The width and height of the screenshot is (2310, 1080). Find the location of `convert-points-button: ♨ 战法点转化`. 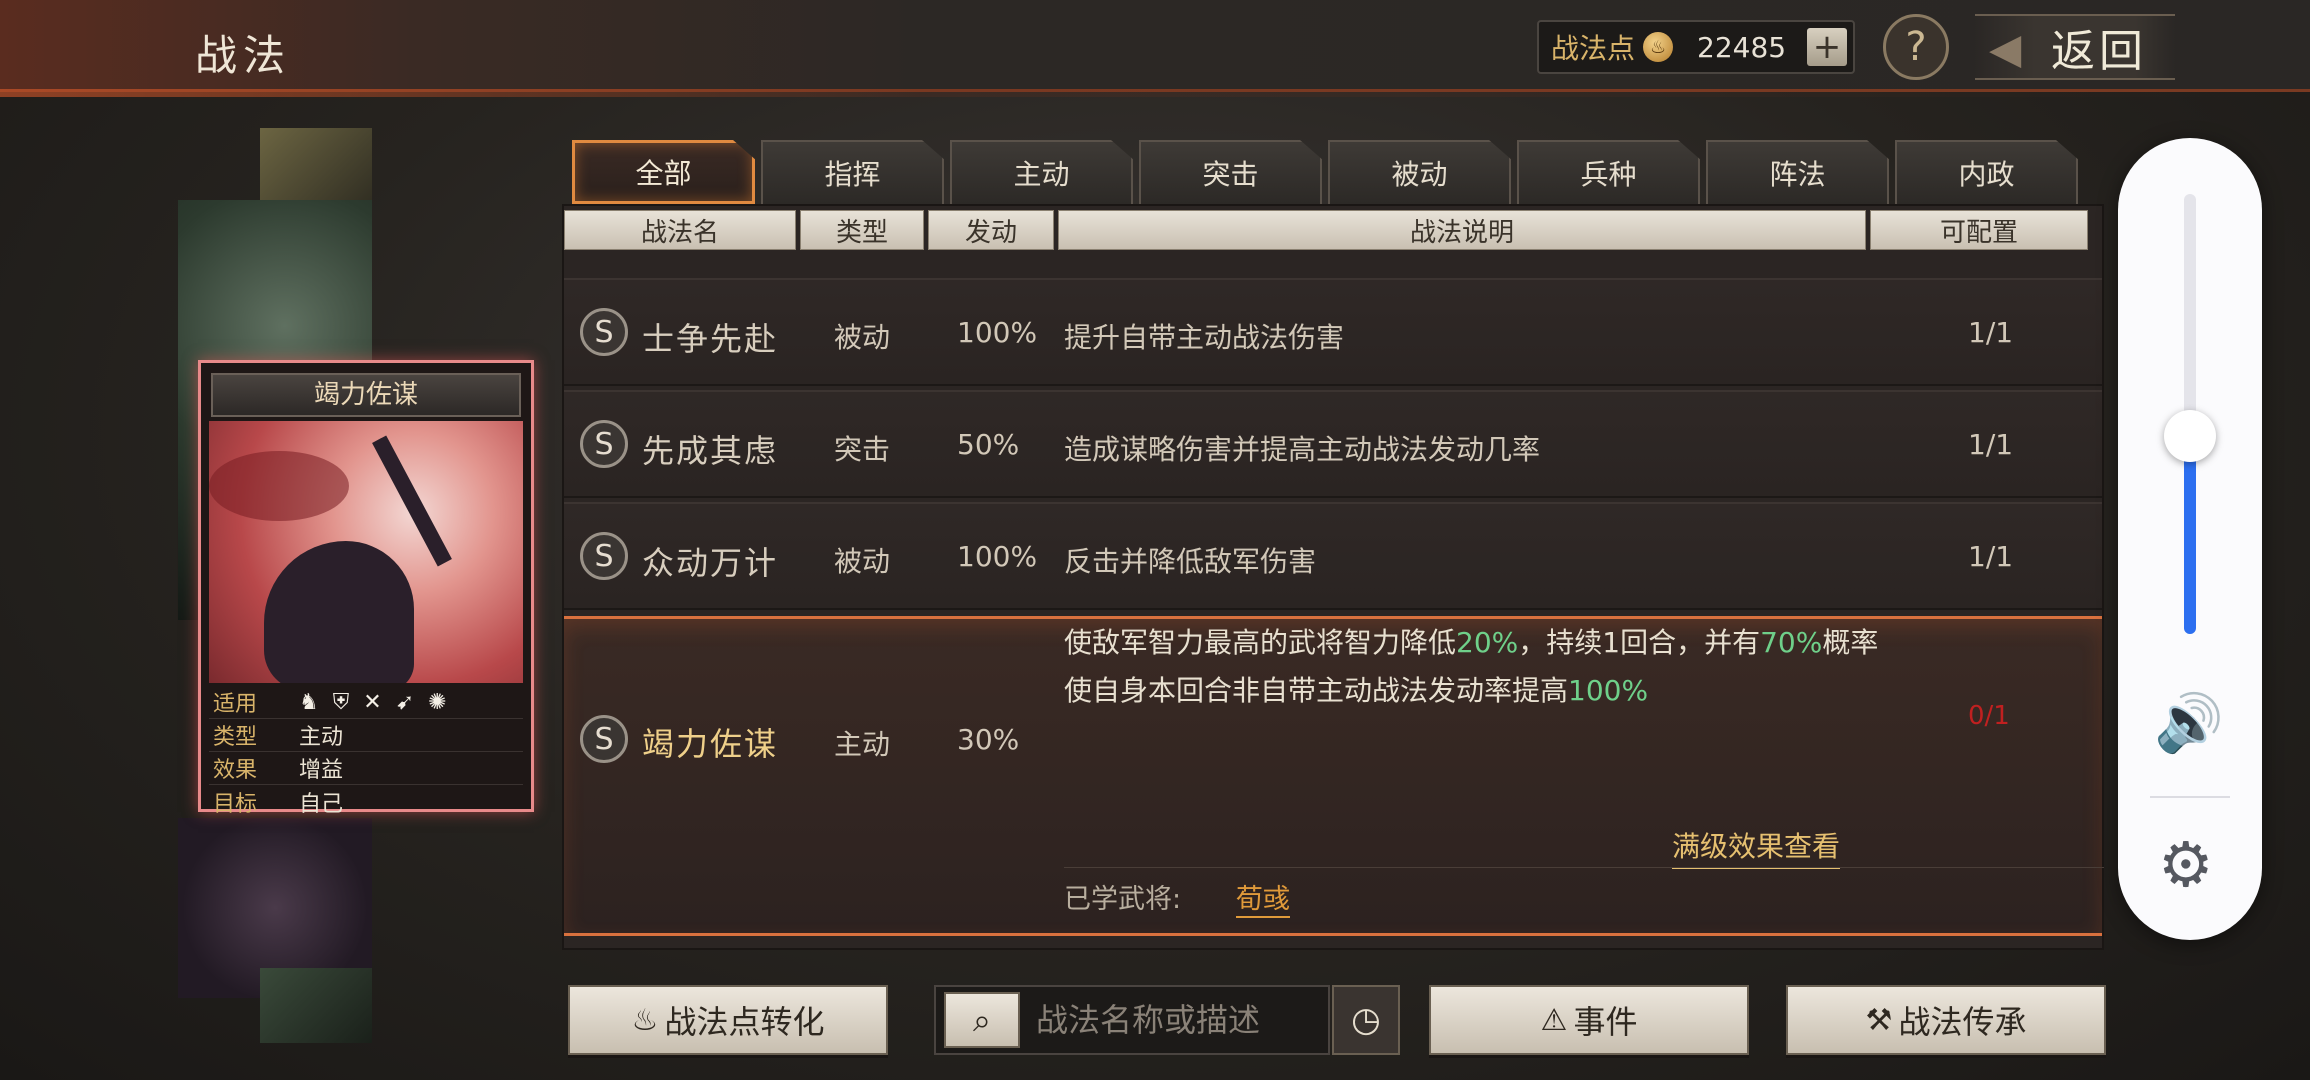

convert-points-button: ♨ 战法点转化 is located at coordinates (728, 1020).